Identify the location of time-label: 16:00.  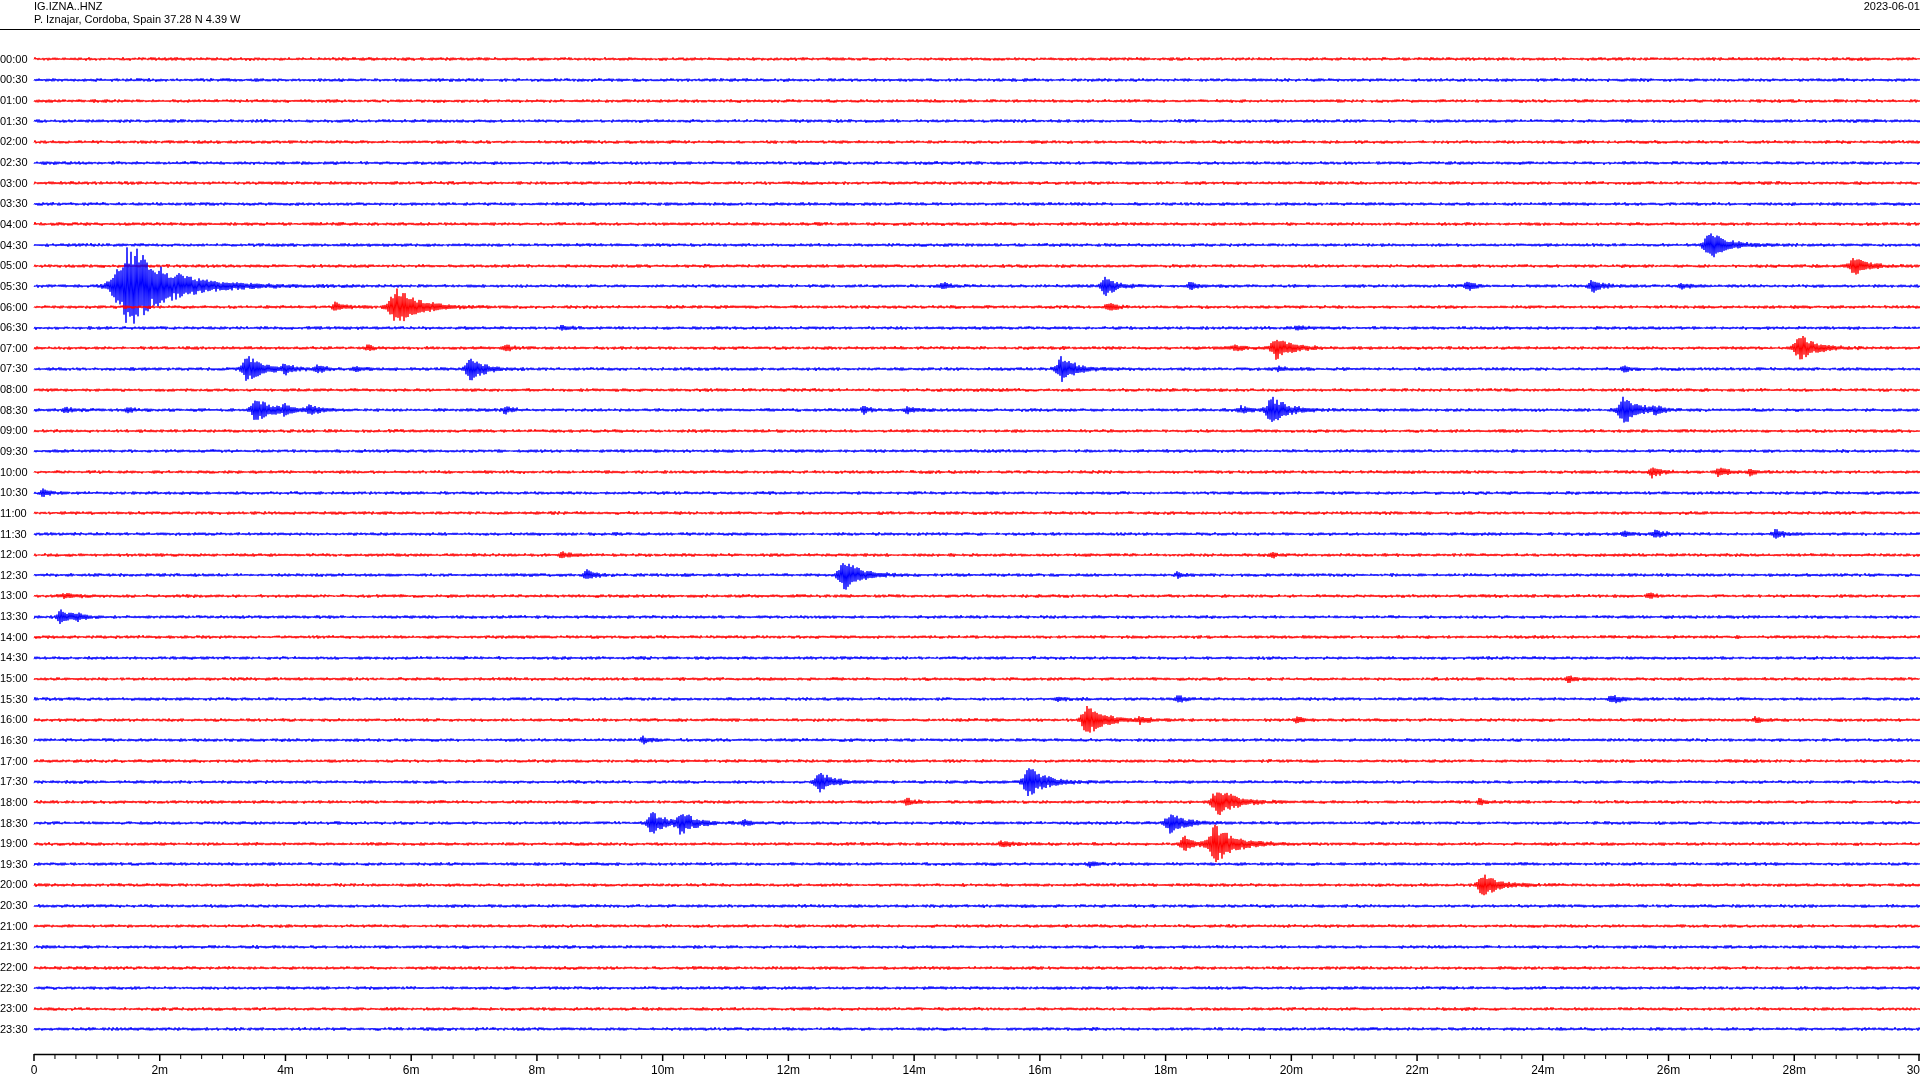
(14, 720).